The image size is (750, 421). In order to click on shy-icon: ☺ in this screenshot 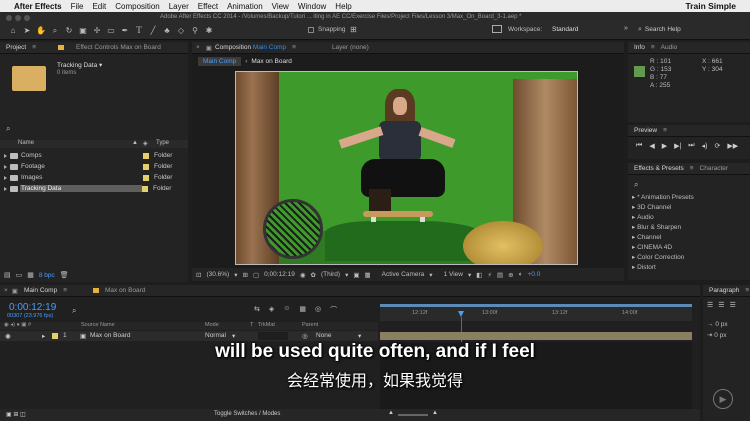, I will do `click(286, 310)`.